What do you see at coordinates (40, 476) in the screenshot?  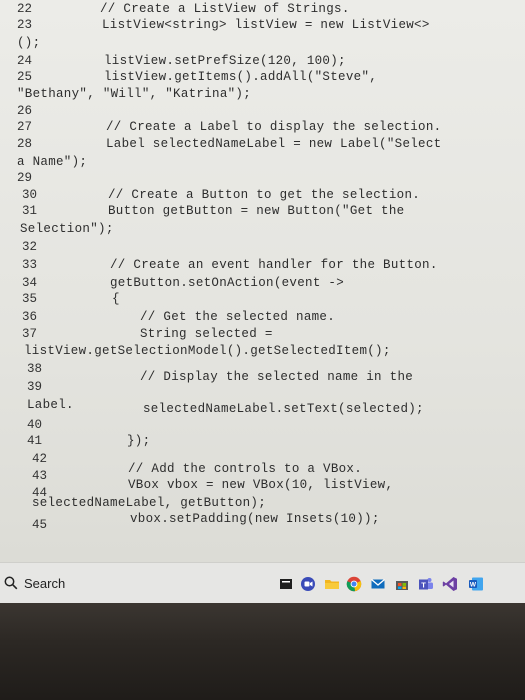 I see `line-number: 43` at bounding box center [40, 476].